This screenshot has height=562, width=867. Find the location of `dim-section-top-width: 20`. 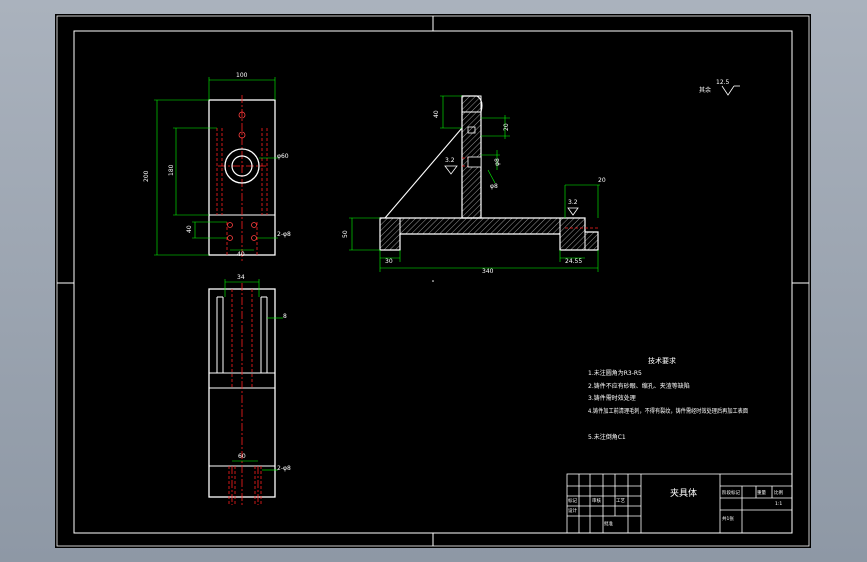

dim-section-top-width: 20 is located at coordinates (506, 127).